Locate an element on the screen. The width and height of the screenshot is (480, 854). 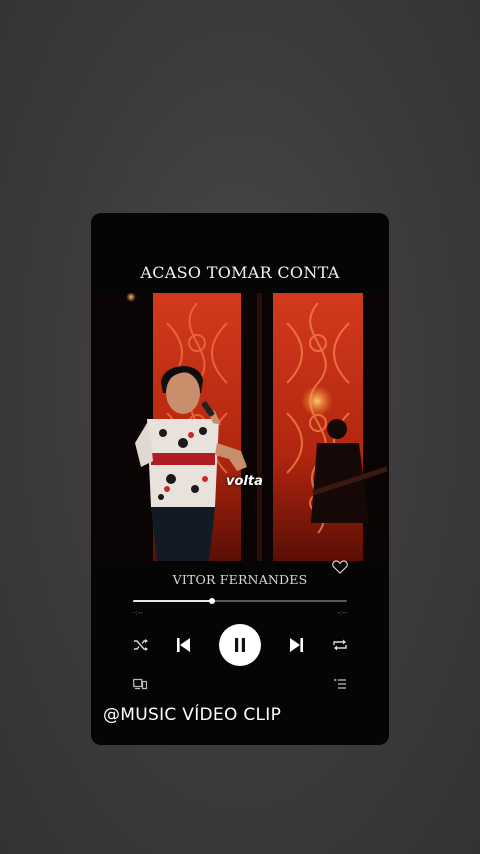
pause-icon is located at coordinates (240, 645).